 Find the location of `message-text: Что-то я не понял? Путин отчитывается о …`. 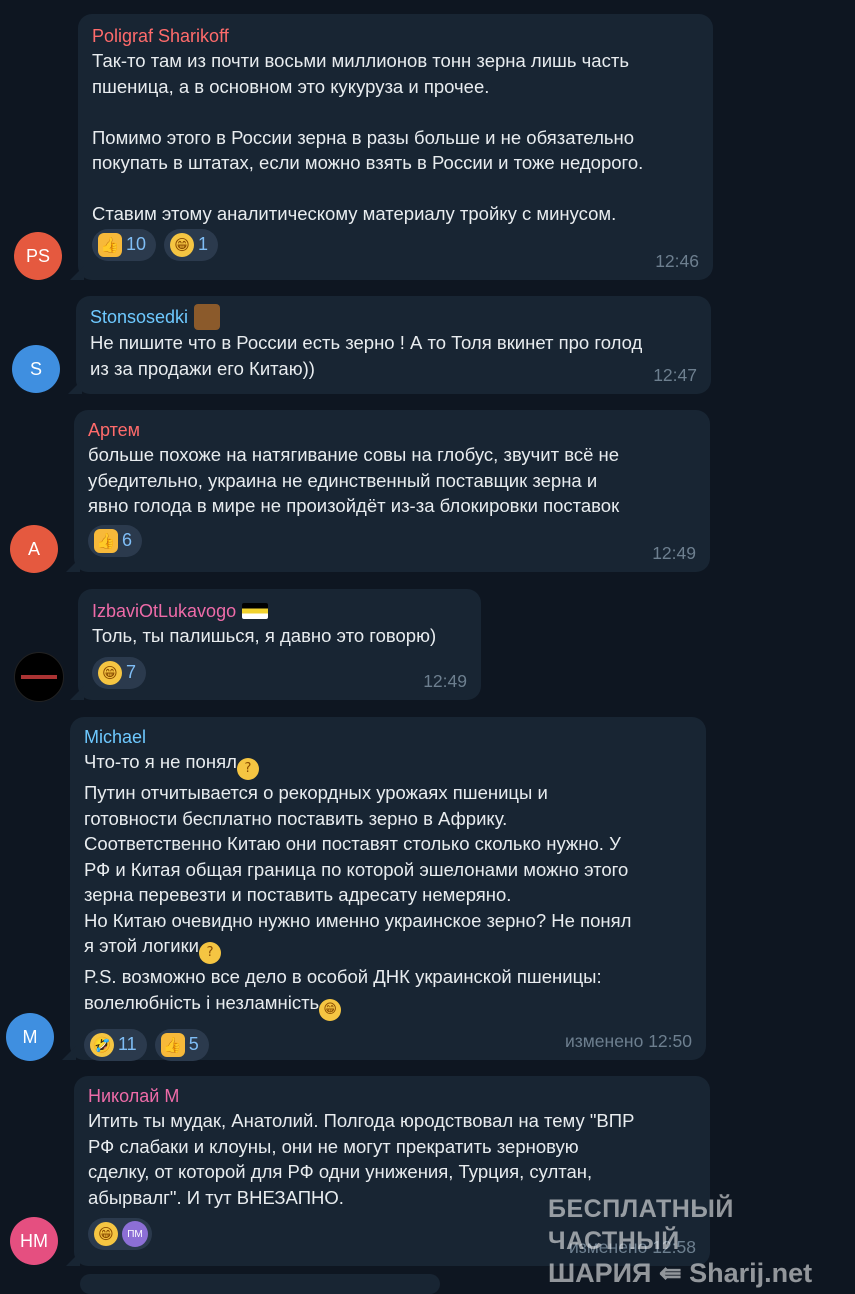

message-text: Что-то я не понял? Путин отчитывается о … is located at coordinates (389, 885).